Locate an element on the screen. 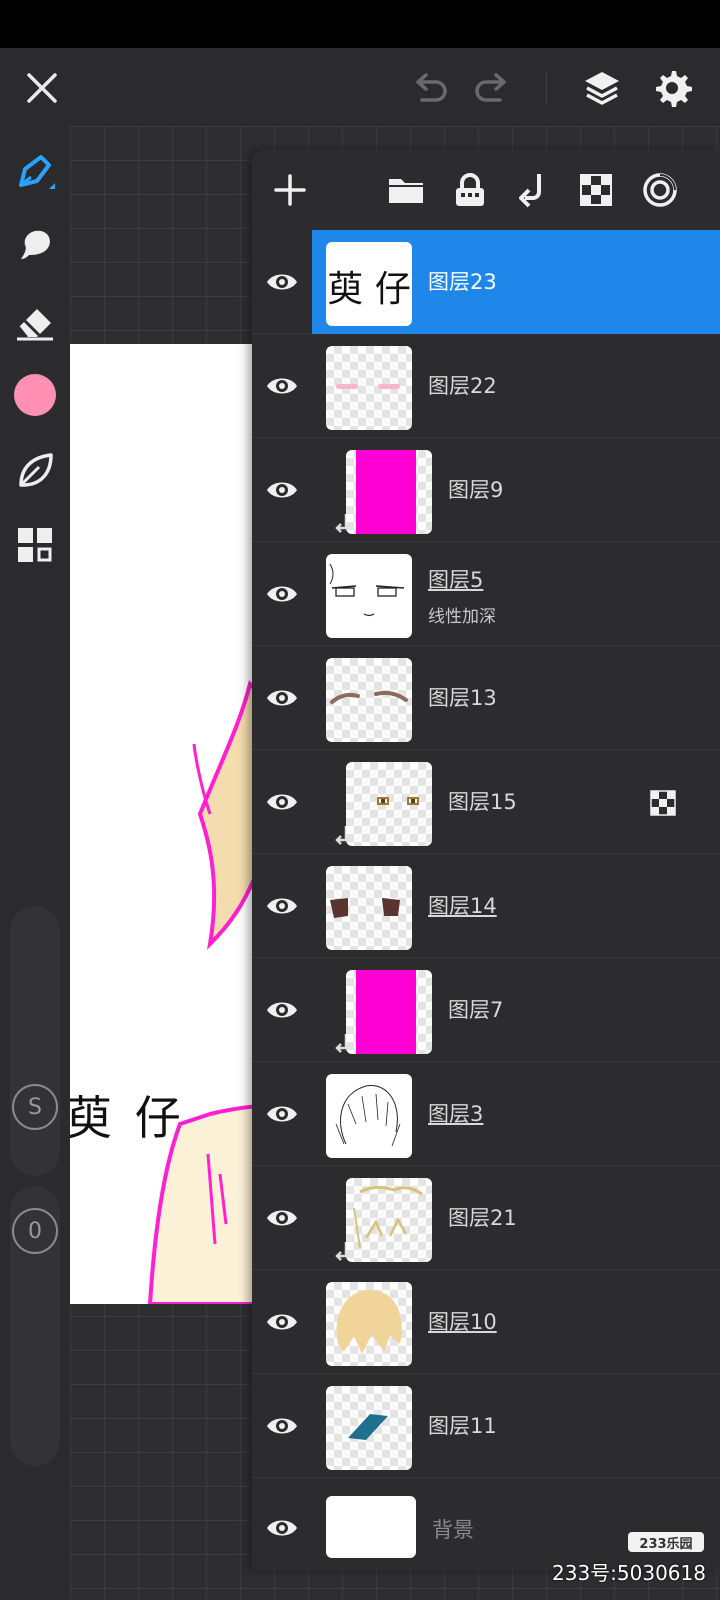  layers-panel-toolbar is located at coordinates (486, 190).